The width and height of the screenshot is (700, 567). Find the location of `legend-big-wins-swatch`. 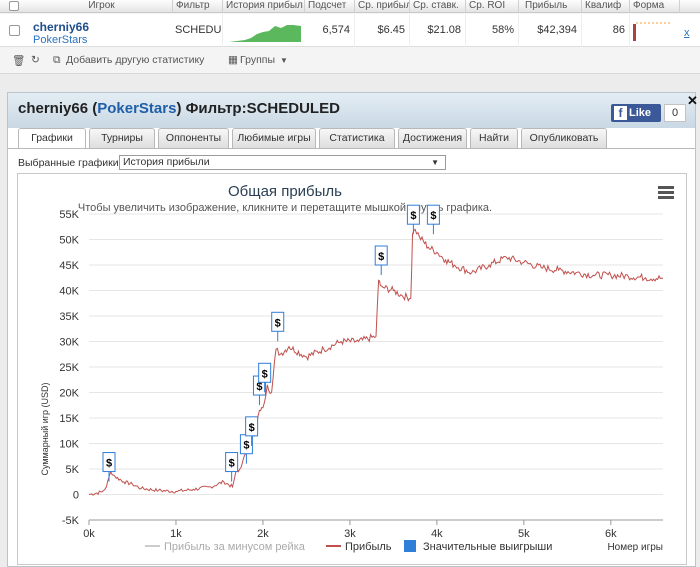

legend-big-wins-swatch is located at coordinates (410, 546).